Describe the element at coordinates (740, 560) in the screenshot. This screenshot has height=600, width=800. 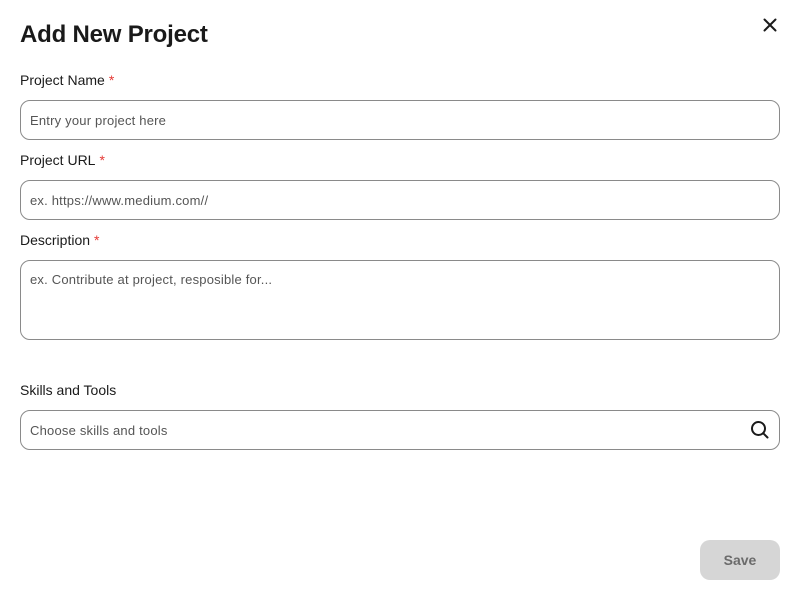
I see `save-button: Save` at that location.